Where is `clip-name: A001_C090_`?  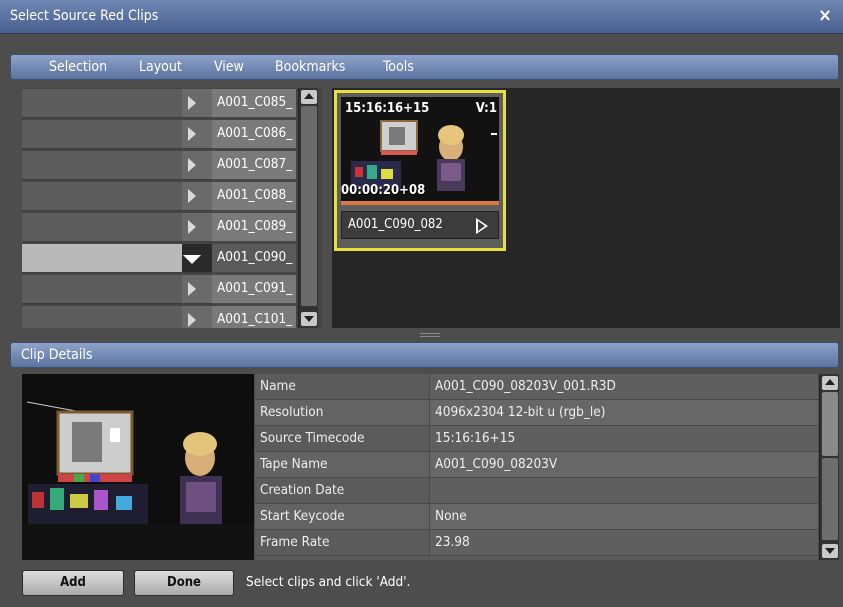
clip-name: A001_C090_ is located at coordinates (255, 257).